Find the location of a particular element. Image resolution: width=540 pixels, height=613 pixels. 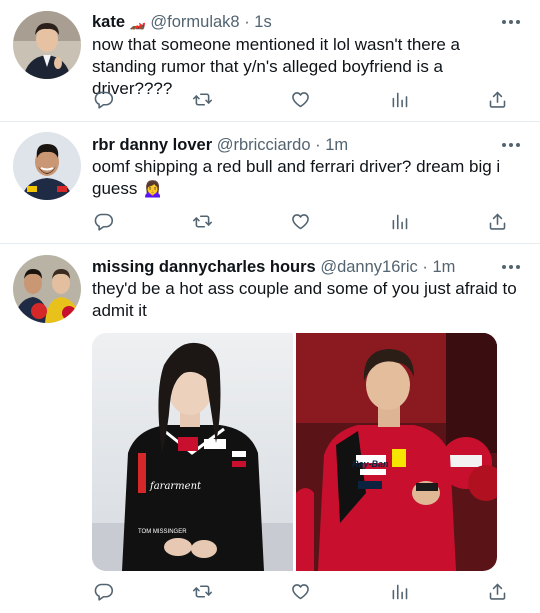

media-photo-right: Ray-Ban is located at coordinates (396, 452).